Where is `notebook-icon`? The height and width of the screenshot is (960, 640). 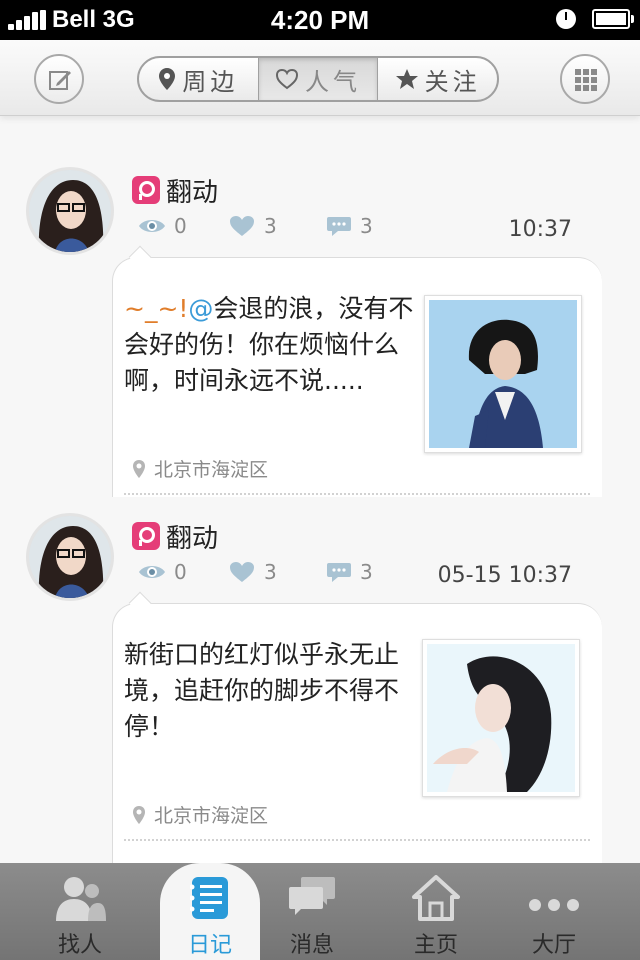 notebook-icon is located at coordinates (210, 900).